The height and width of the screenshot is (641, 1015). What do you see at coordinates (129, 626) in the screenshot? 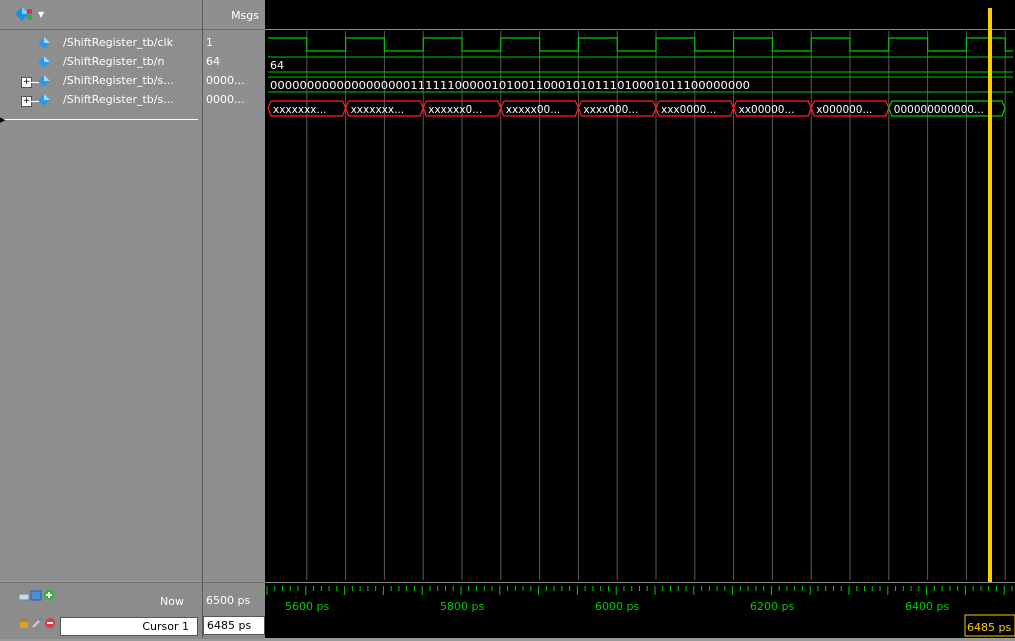
I see `cursor-name-field: Cursor 1` at bounding box center [129, 626].